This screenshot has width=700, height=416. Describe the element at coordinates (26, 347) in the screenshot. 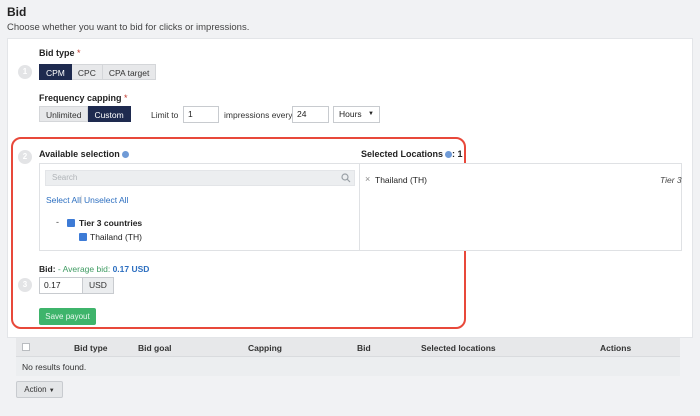

I see `select-all-rows-checkbox` at that location.